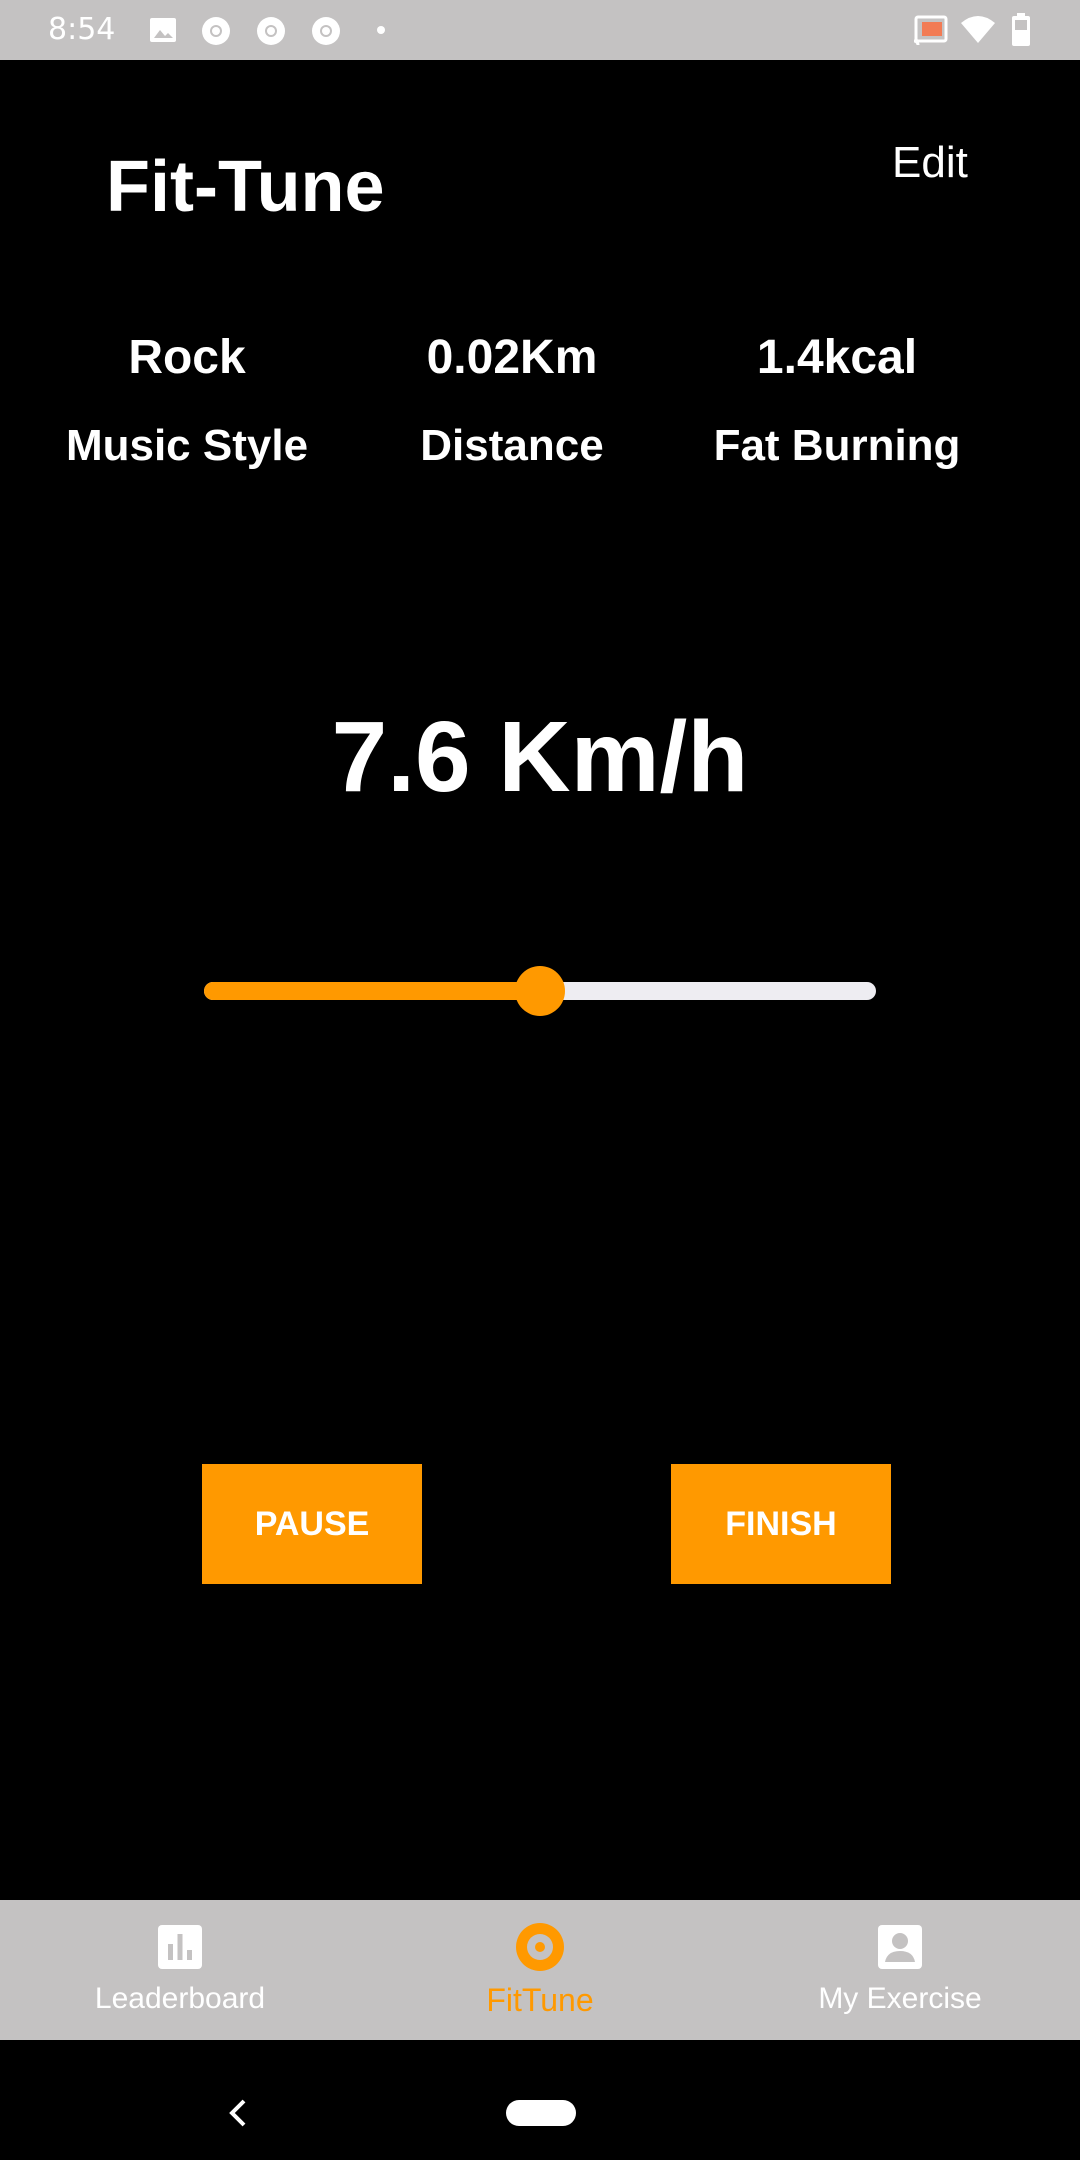 This screenshot has height=2160, width=1080. I want to click on speed-readout: 7.6 Km/h, so click(540, 757).